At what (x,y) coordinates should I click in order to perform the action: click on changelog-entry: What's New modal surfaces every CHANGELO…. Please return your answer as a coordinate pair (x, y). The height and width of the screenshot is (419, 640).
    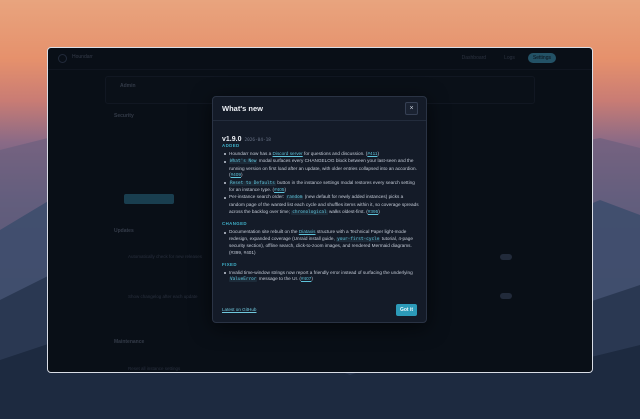
    Looking at the image, I should click on (321, 168).